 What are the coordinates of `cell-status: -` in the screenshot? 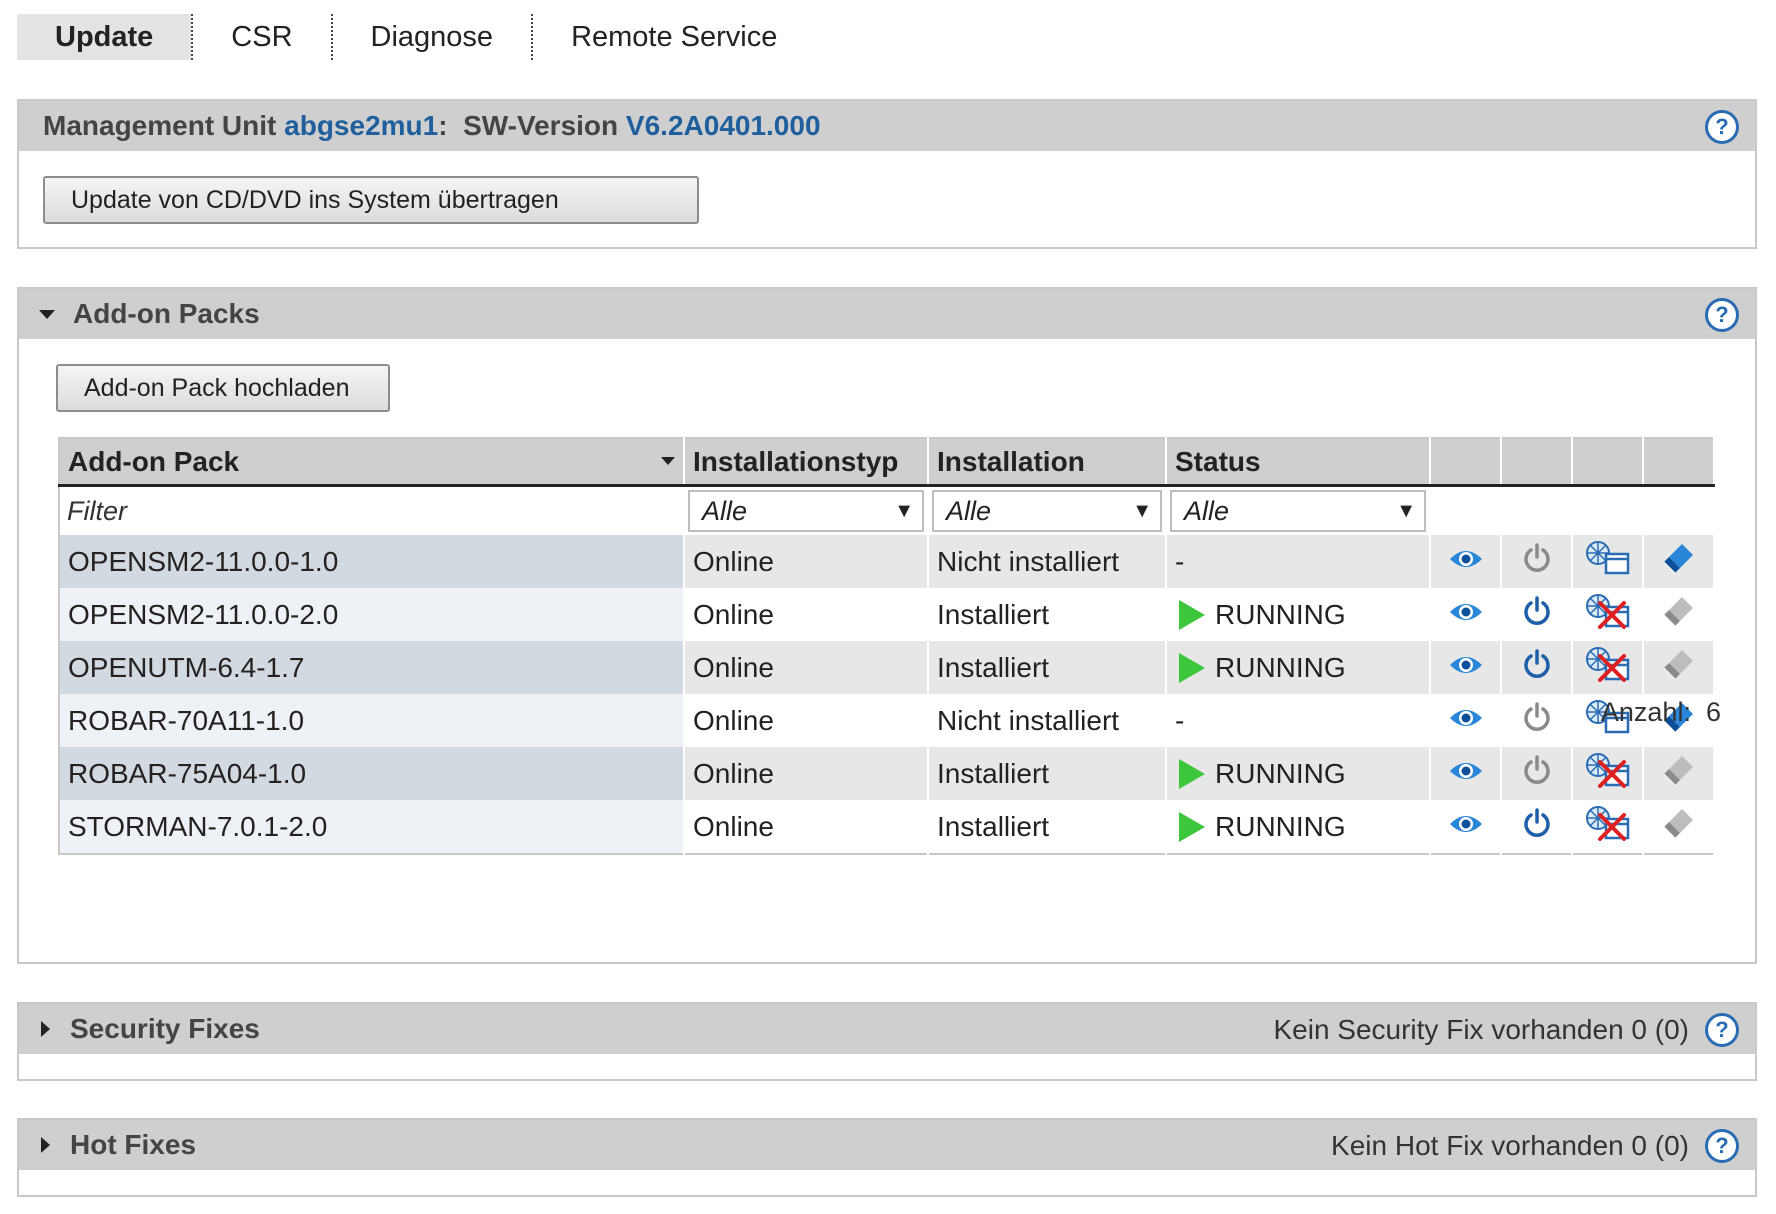 It's located at (1298, 720).